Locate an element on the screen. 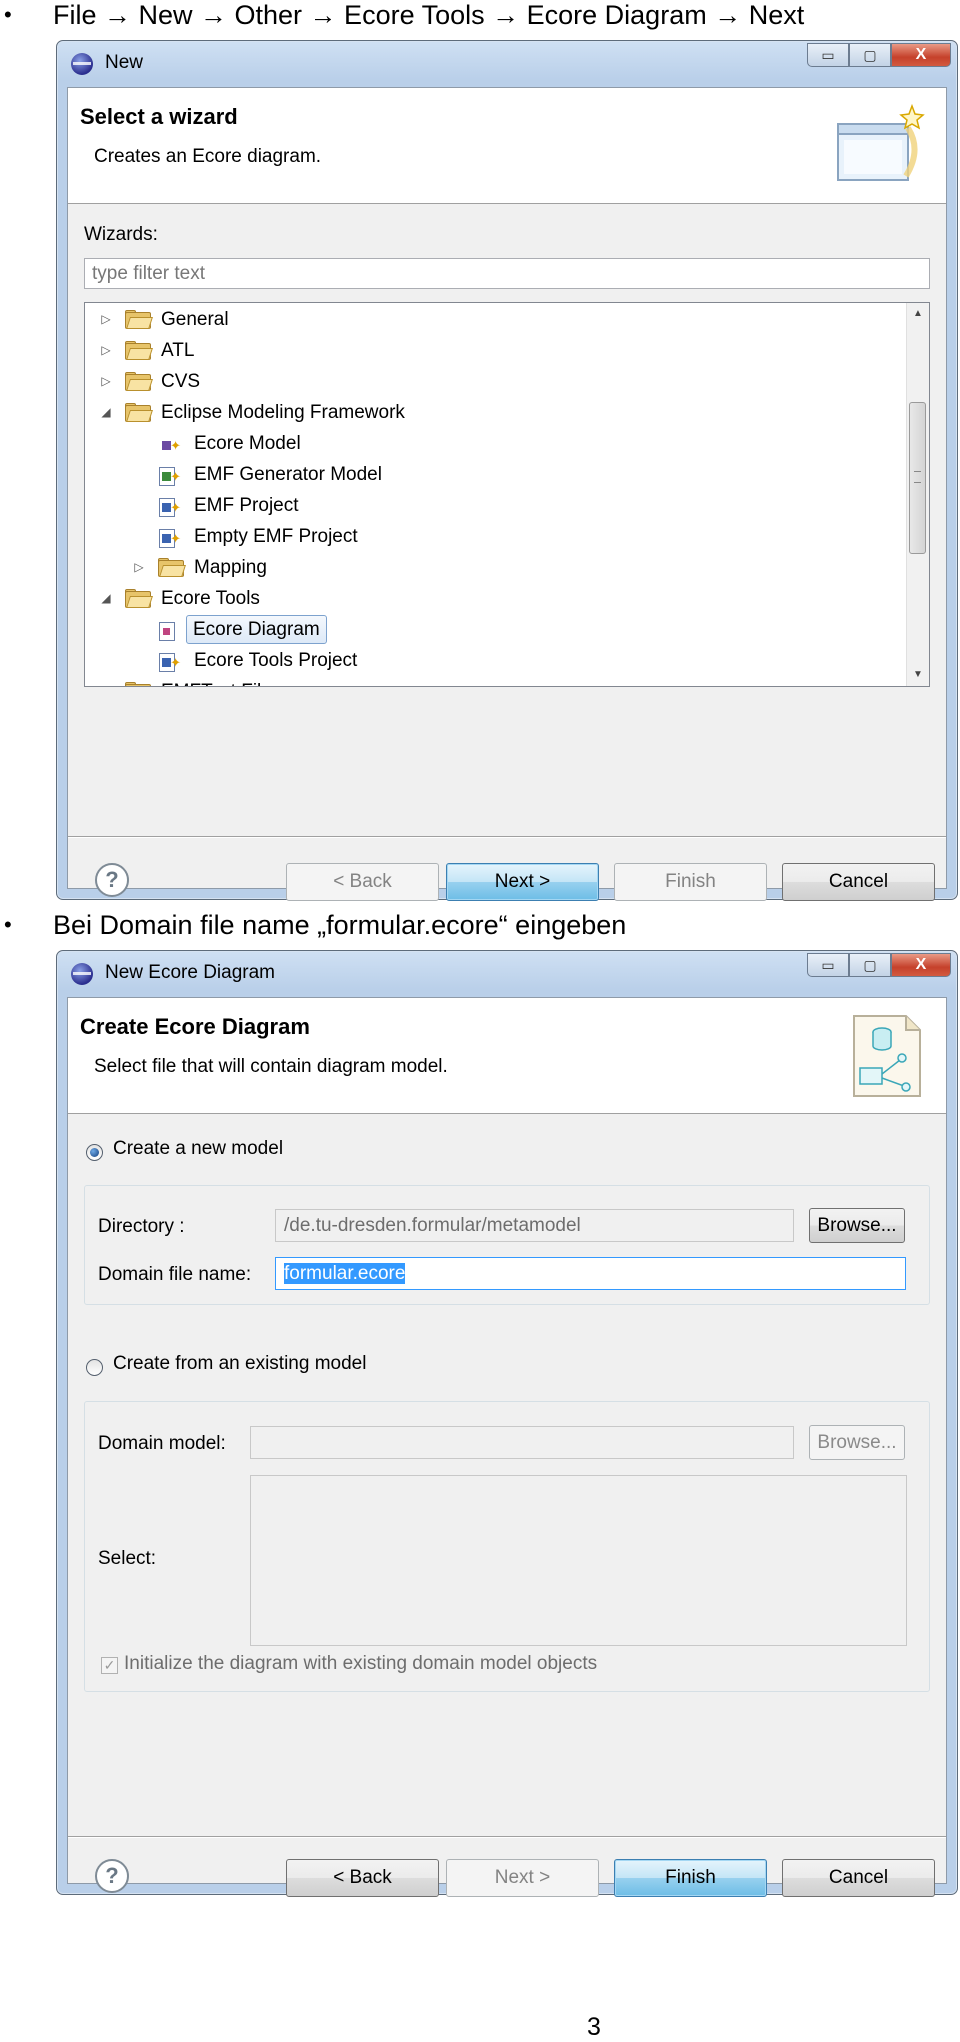  tree-label: Ecore Tools is located at coordinates (210, 598).